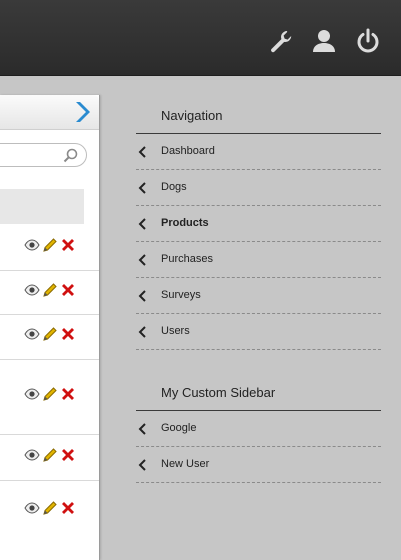 This screenshot has height=560, width=401. I want to click on custom-sidebar-heading: My Custom Sidebar, so click(218, 392).